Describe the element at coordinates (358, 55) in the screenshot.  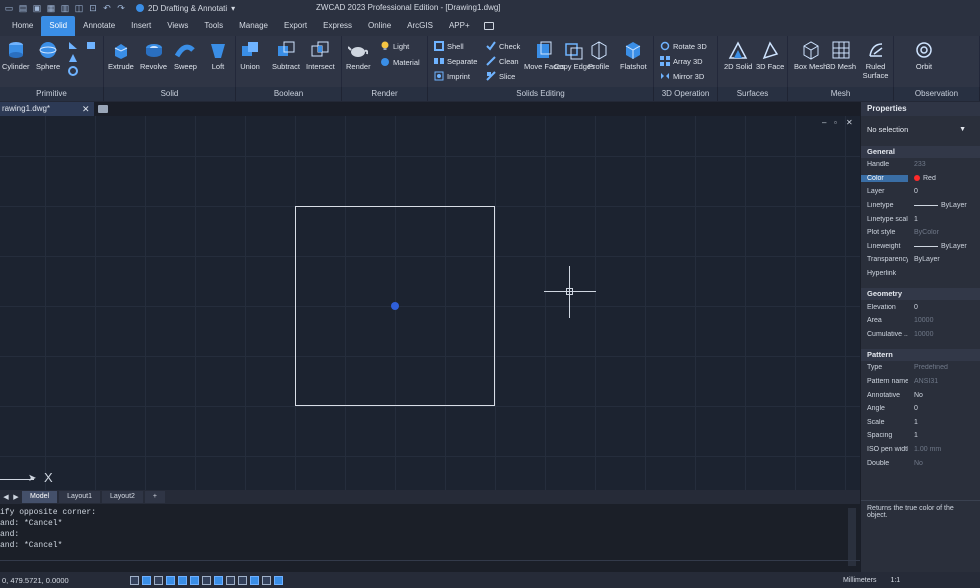
I see `render-button: Render` at that location.